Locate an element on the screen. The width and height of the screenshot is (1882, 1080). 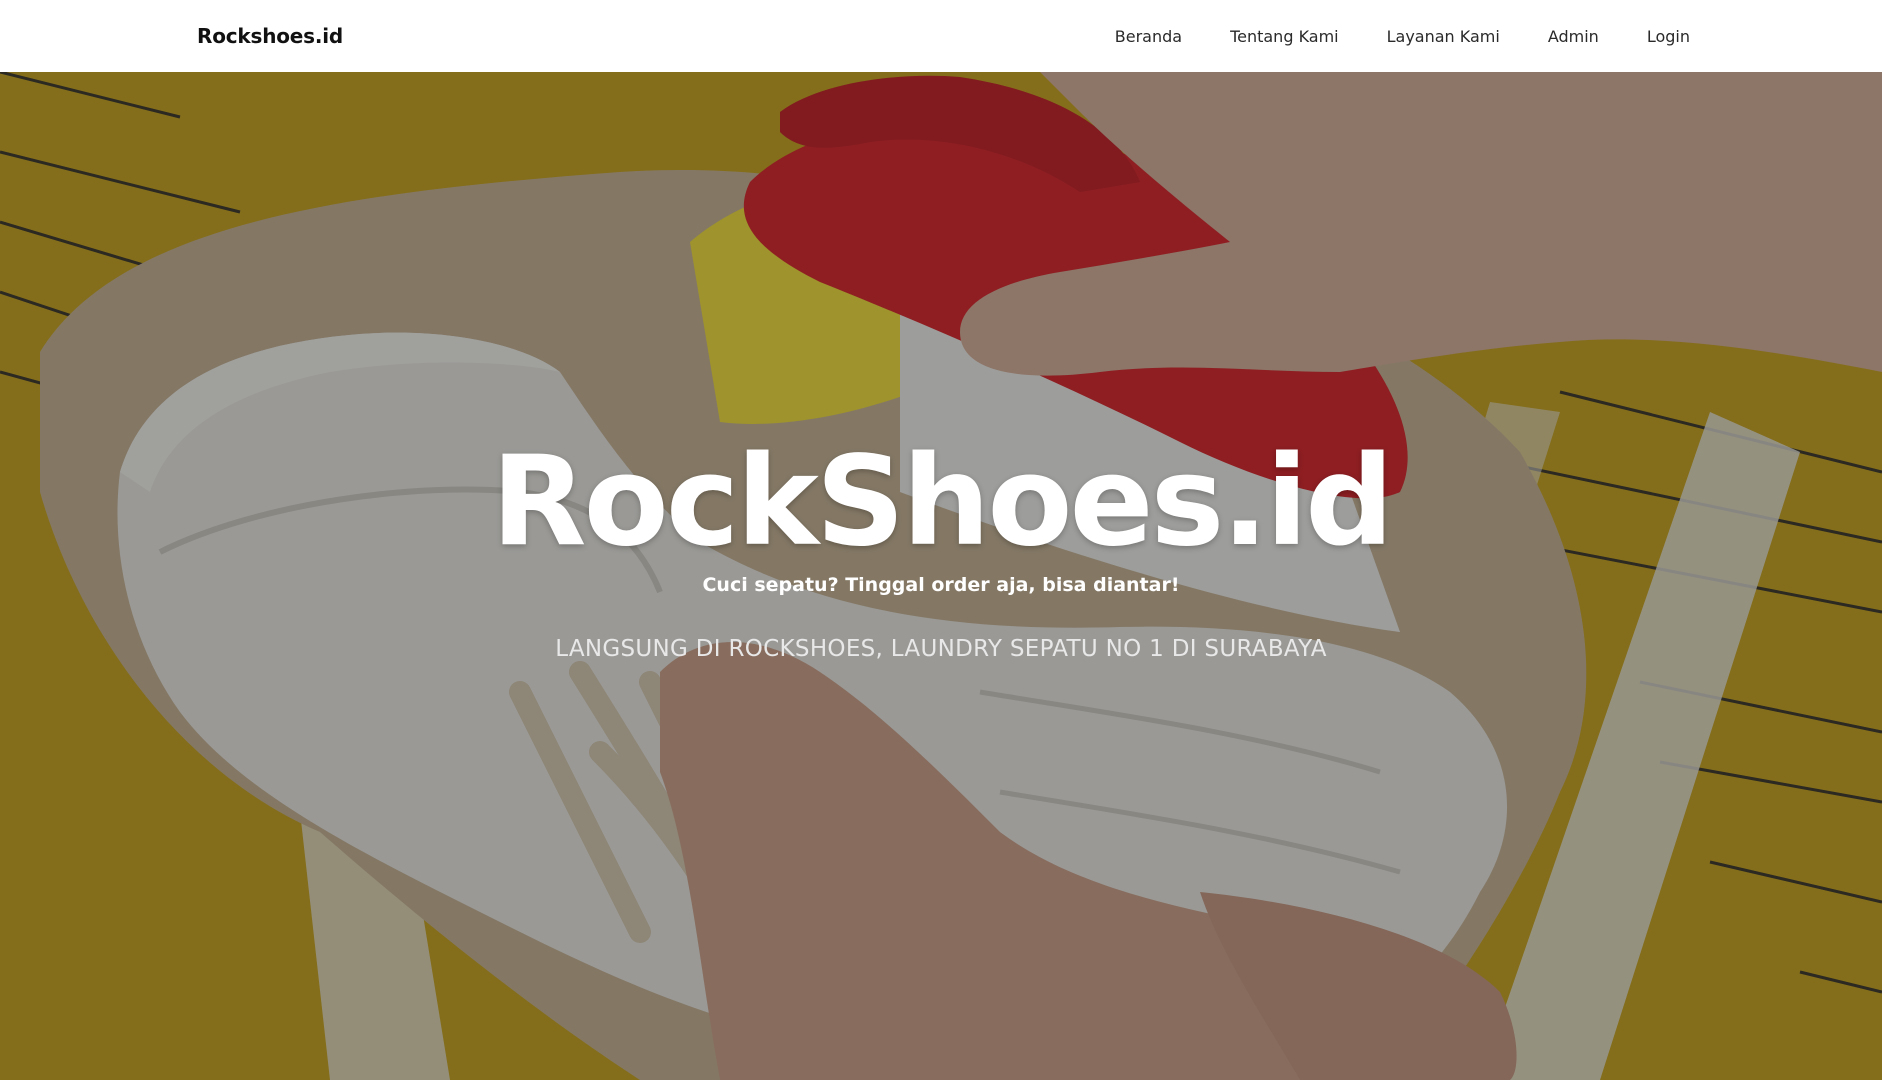
hero-title: RockShoes.id is located at coordinates (942, 502).